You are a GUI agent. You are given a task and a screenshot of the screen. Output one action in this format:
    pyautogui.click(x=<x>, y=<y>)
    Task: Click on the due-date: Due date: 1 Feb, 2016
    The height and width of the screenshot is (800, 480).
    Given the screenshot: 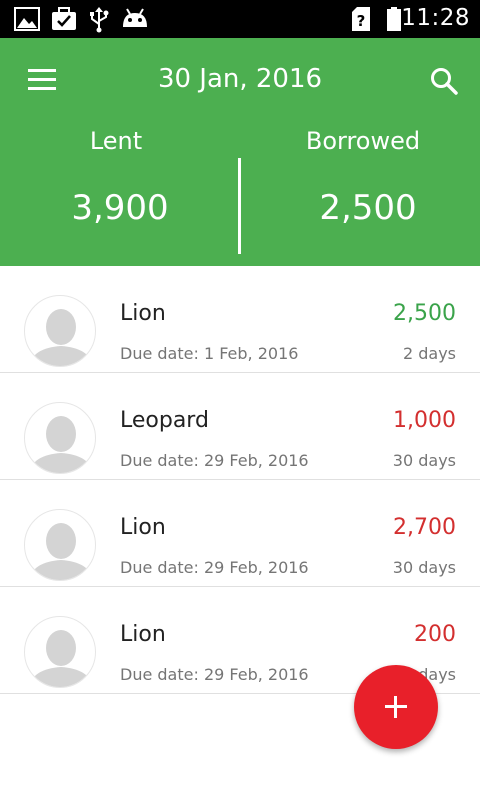 What is the action you would take?
    pyautogui.click(x=209, y=353)
    